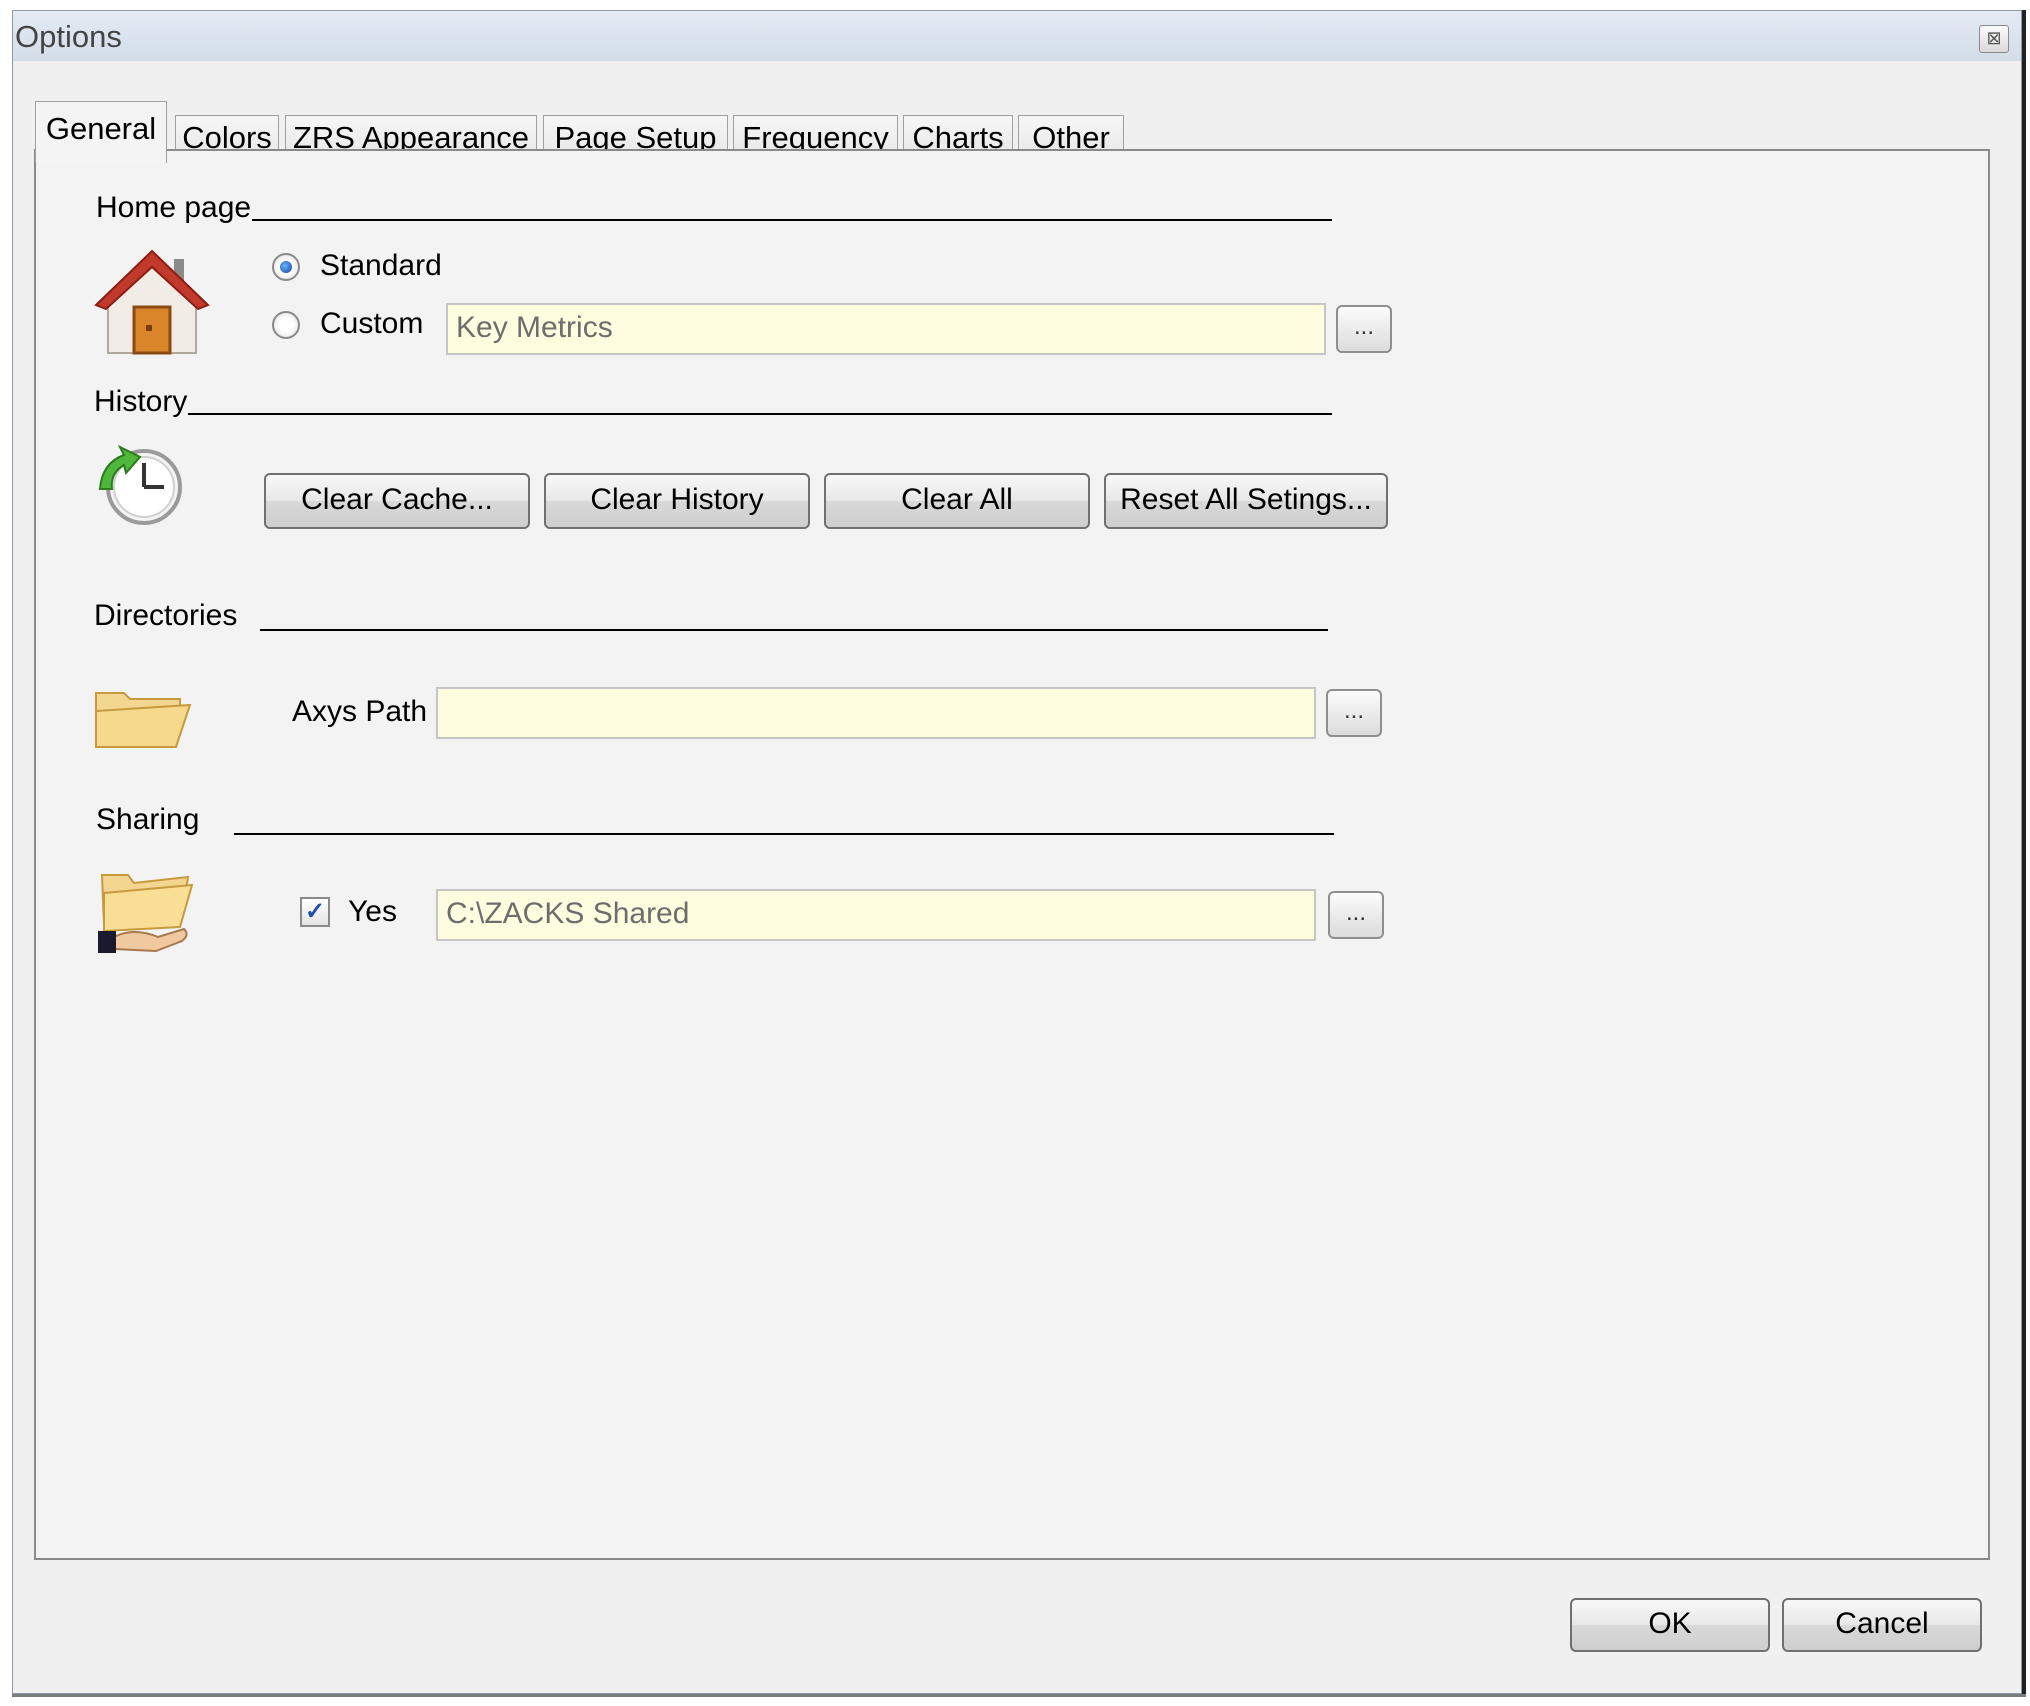  What do you see at coordinates (677, 501) in the screenshot?
I see `clear-history-button: Clear History` at bounding box center [677, 501].